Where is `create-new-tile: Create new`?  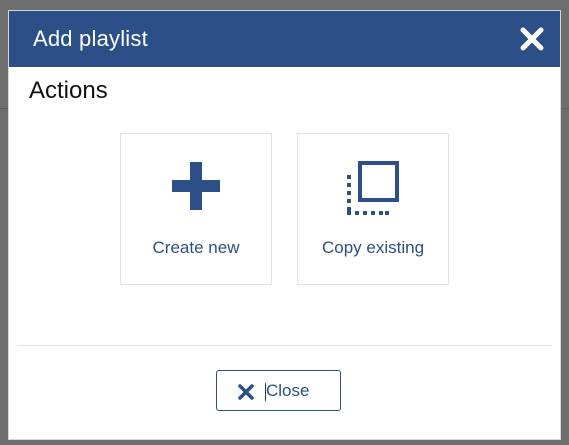
create-new-tile: Create new is located at coordinates (196, 209).